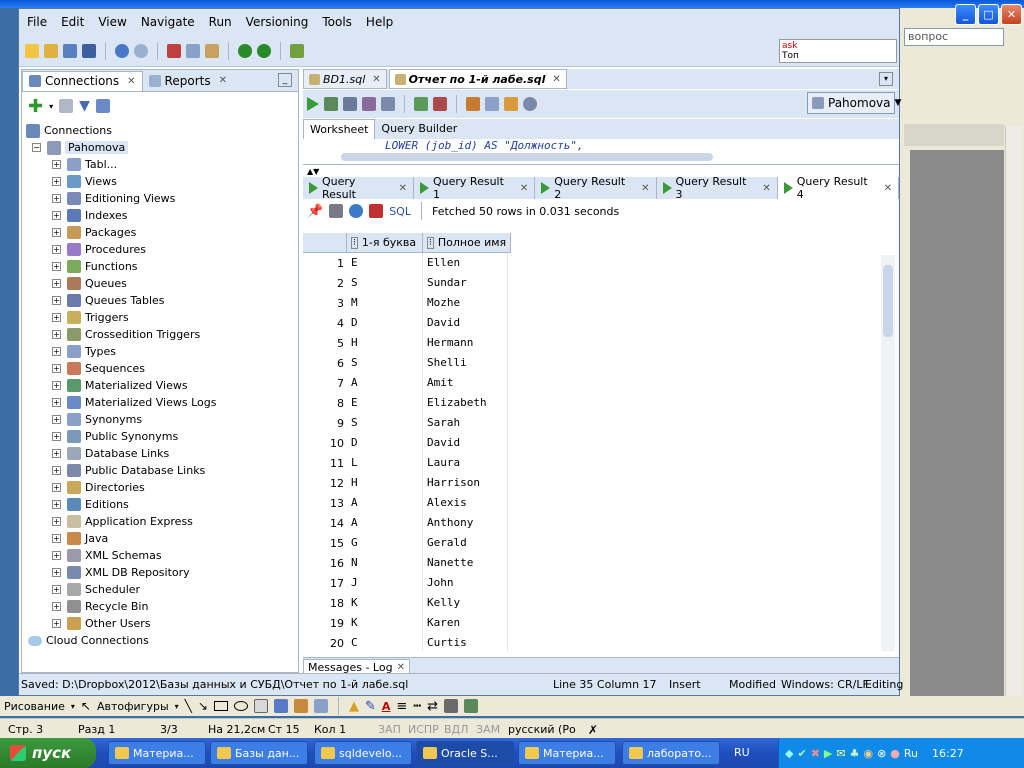 The height and width of the screenshot is (768, 1024). Describe the element at coordinates (886, 79) in the screenshot. I see `tab-list-icon: ▾` at that location.